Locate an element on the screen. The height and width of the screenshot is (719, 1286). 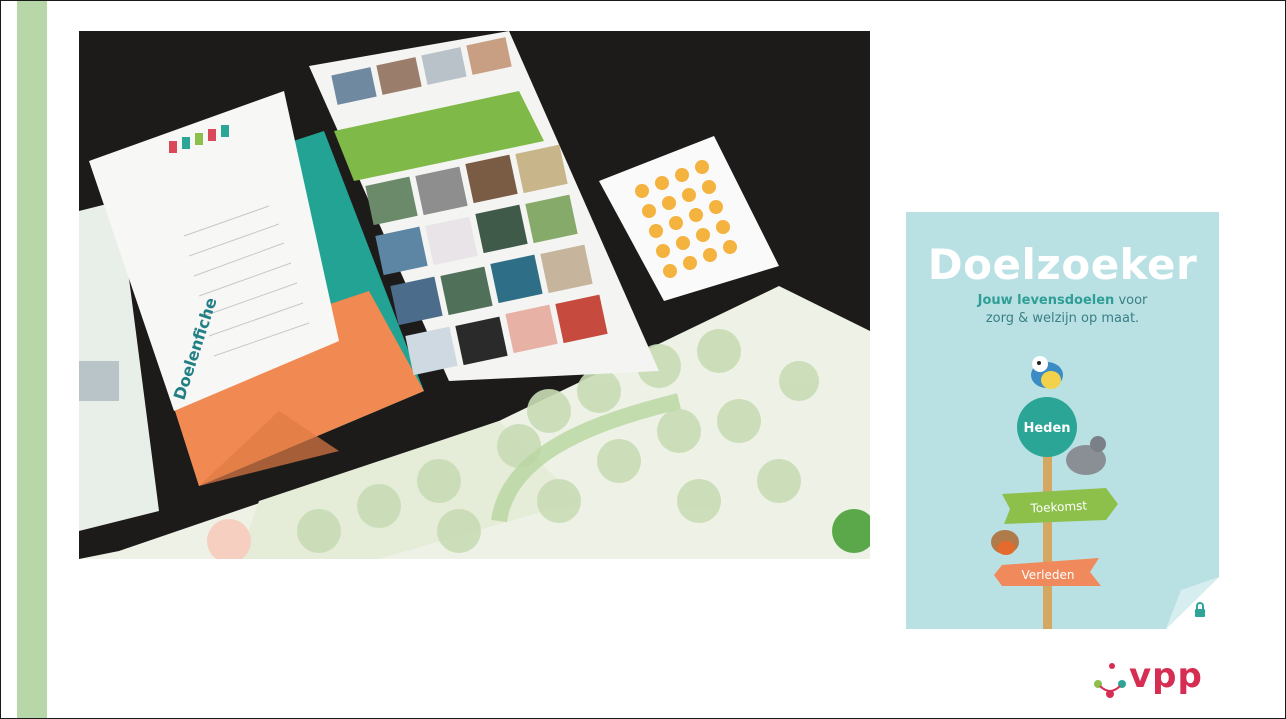
cover-subtitle-rest: voor is located at coordinates (1131, 300).